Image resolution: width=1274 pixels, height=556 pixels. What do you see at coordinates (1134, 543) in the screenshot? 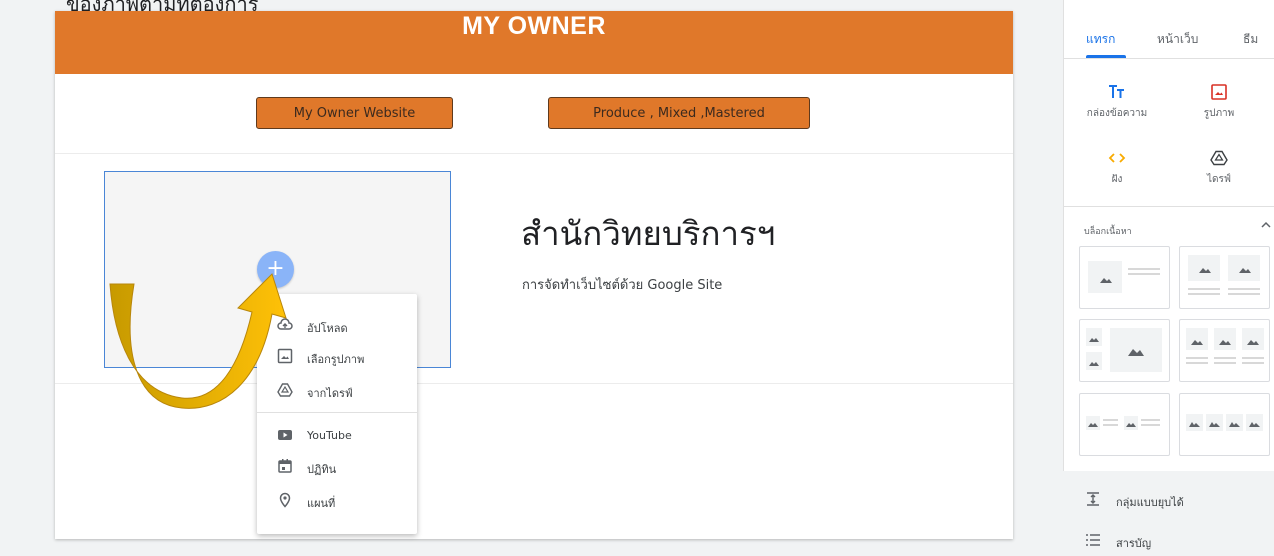
I see `panel-item-label: สารบัญ` at bounding box center [1134, 543].